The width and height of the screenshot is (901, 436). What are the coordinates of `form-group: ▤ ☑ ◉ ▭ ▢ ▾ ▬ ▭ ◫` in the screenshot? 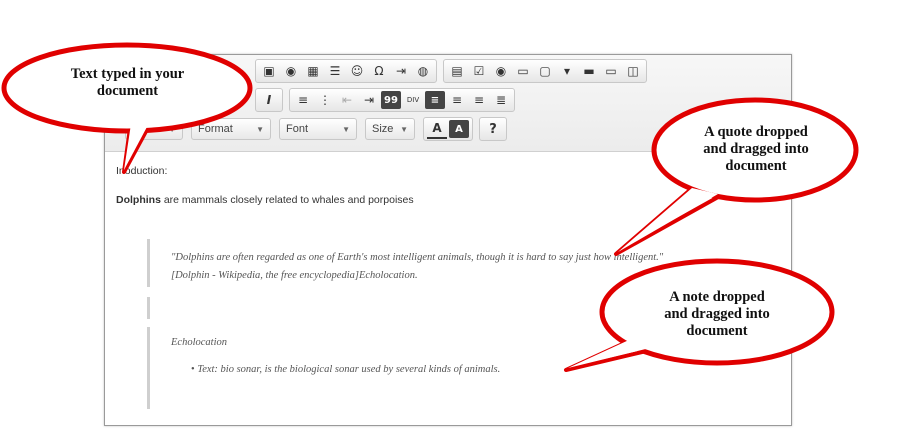 It's located at (545, 71).